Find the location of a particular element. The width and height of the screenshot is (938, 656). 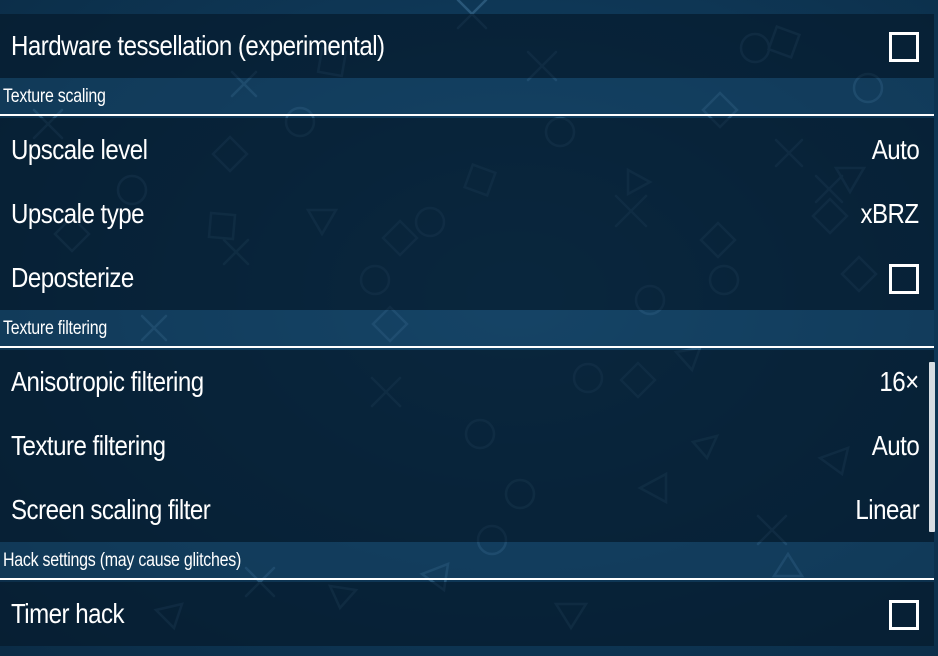

setting-value: Linear is located at coordinates (887, 509).